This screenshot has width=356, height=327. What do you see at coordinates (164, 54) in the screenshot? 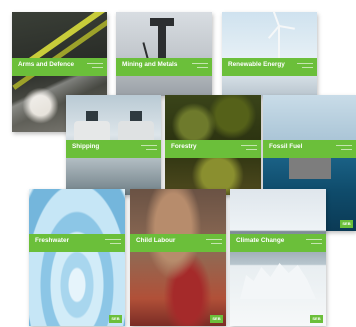
I see `cover-mining-and-metals: Mining and Metals` at bounding box center [164, 54].